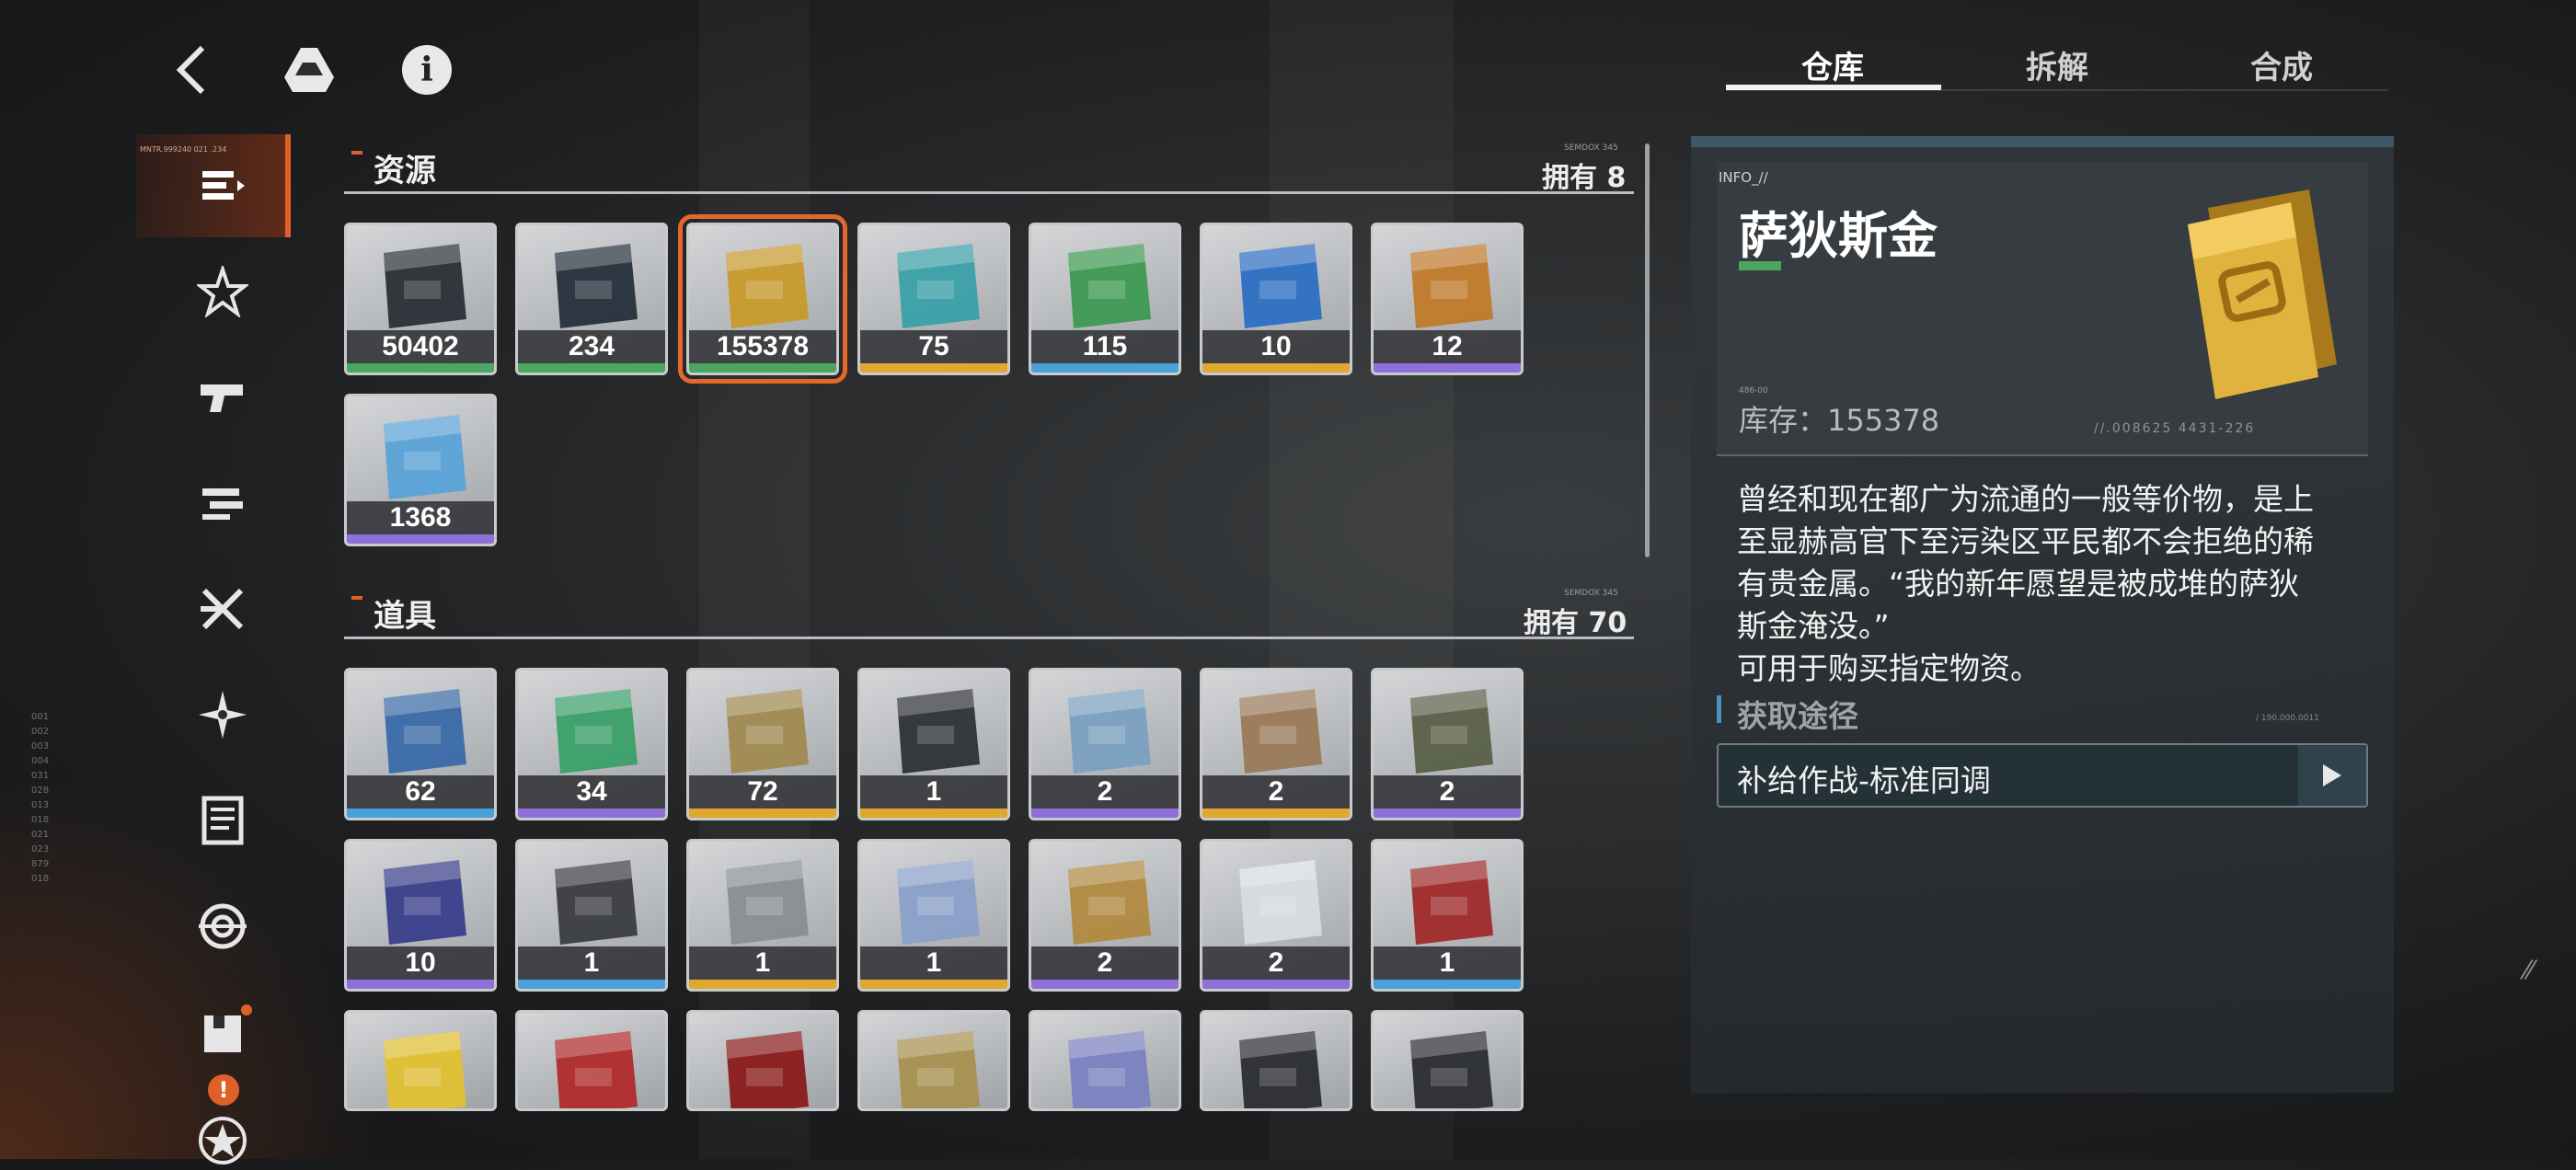 The height and width of the screenshot is (1170, 2576). I want to click on target-icon, so click(223, 926).